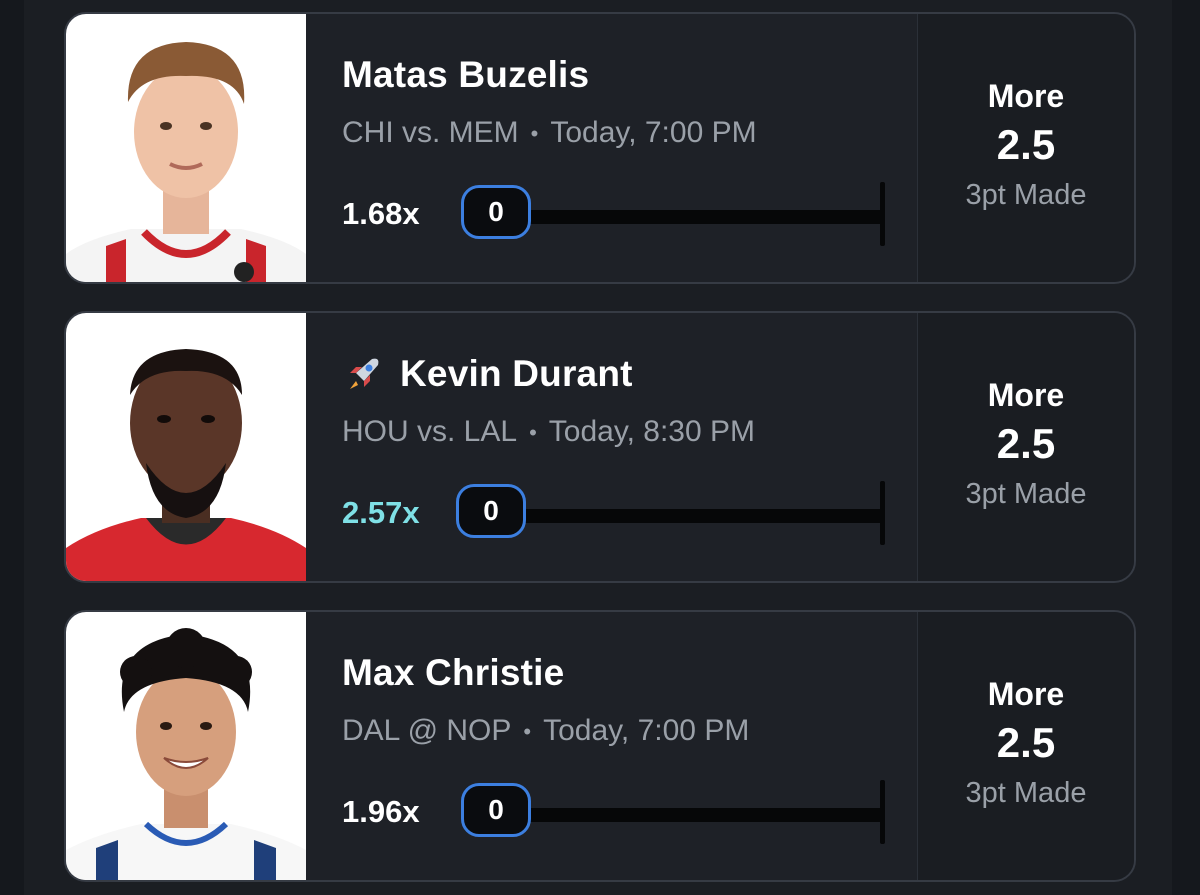  Describe the element at coordinates (651, 431) in the screenshot. I see `game-time: Today, 8:30 PM` at that location.